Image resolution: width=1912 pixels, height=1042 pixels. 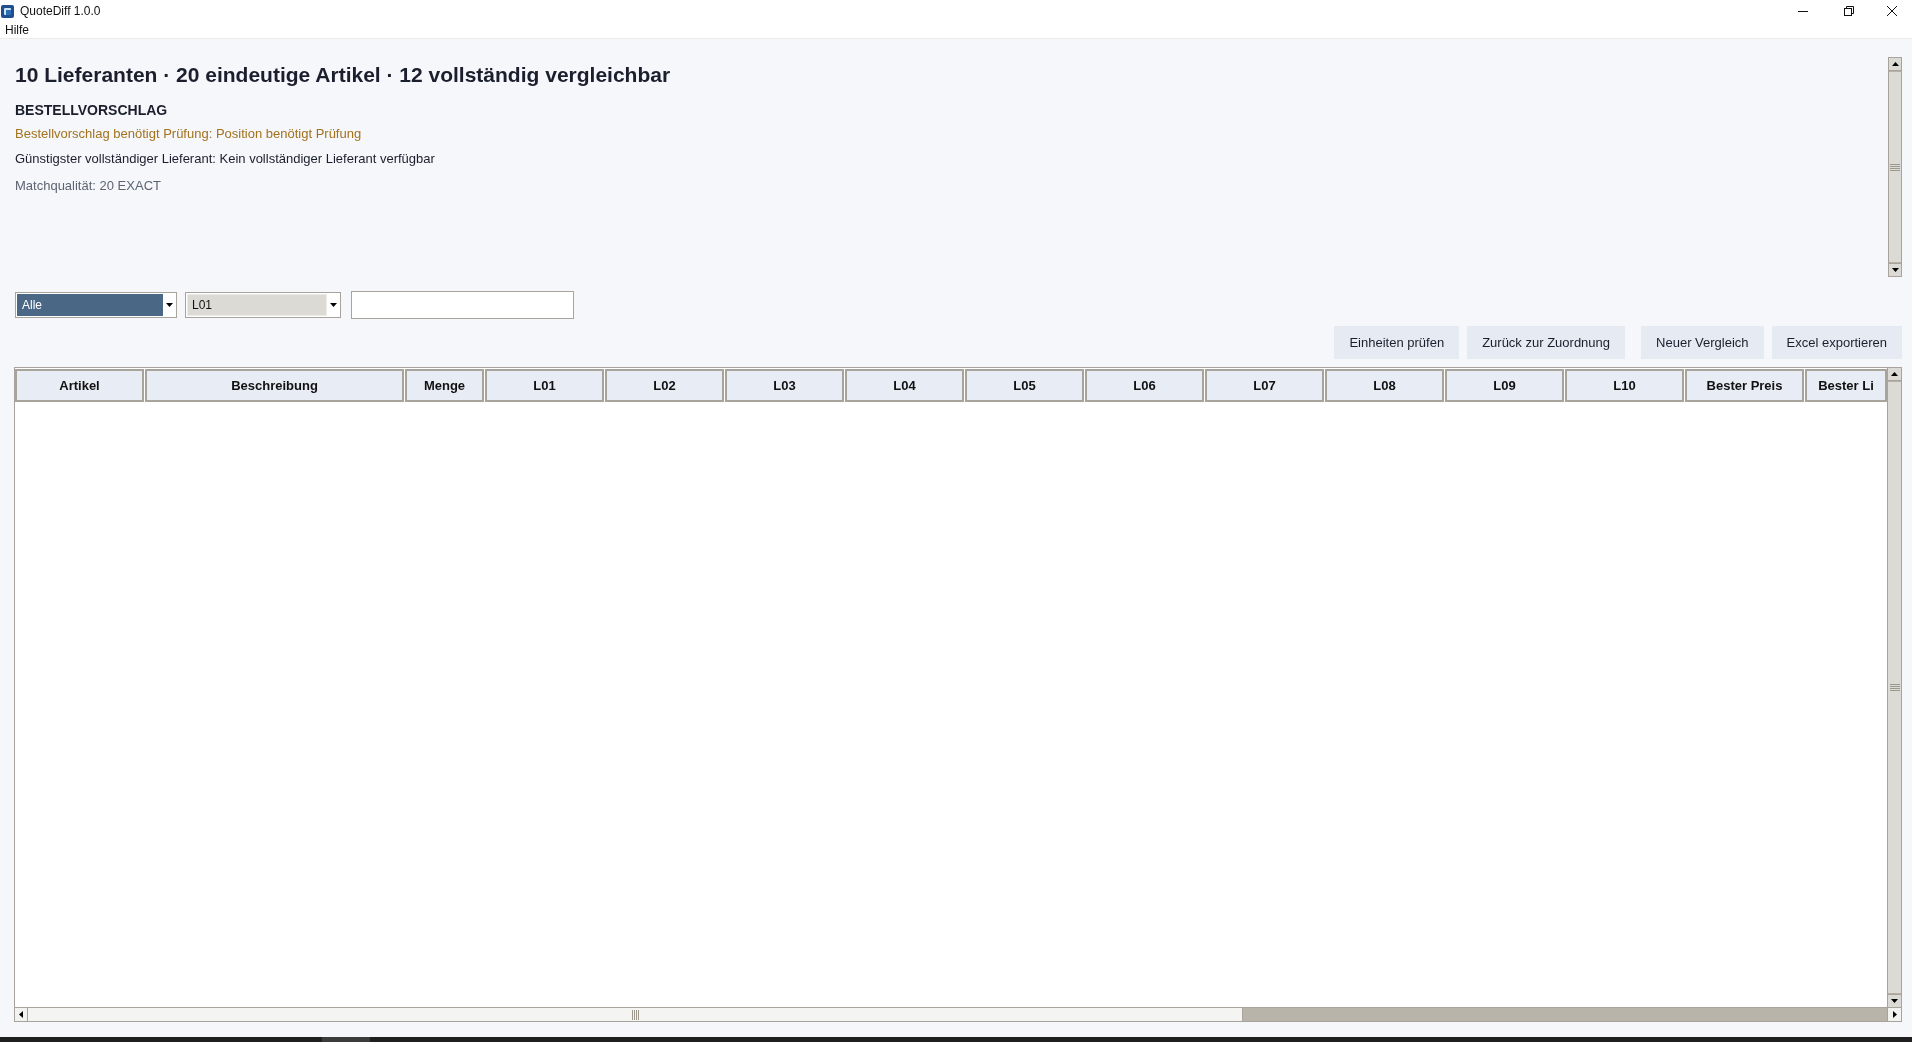 I want to click on column-header: L10, so click(x=1624, y=385).